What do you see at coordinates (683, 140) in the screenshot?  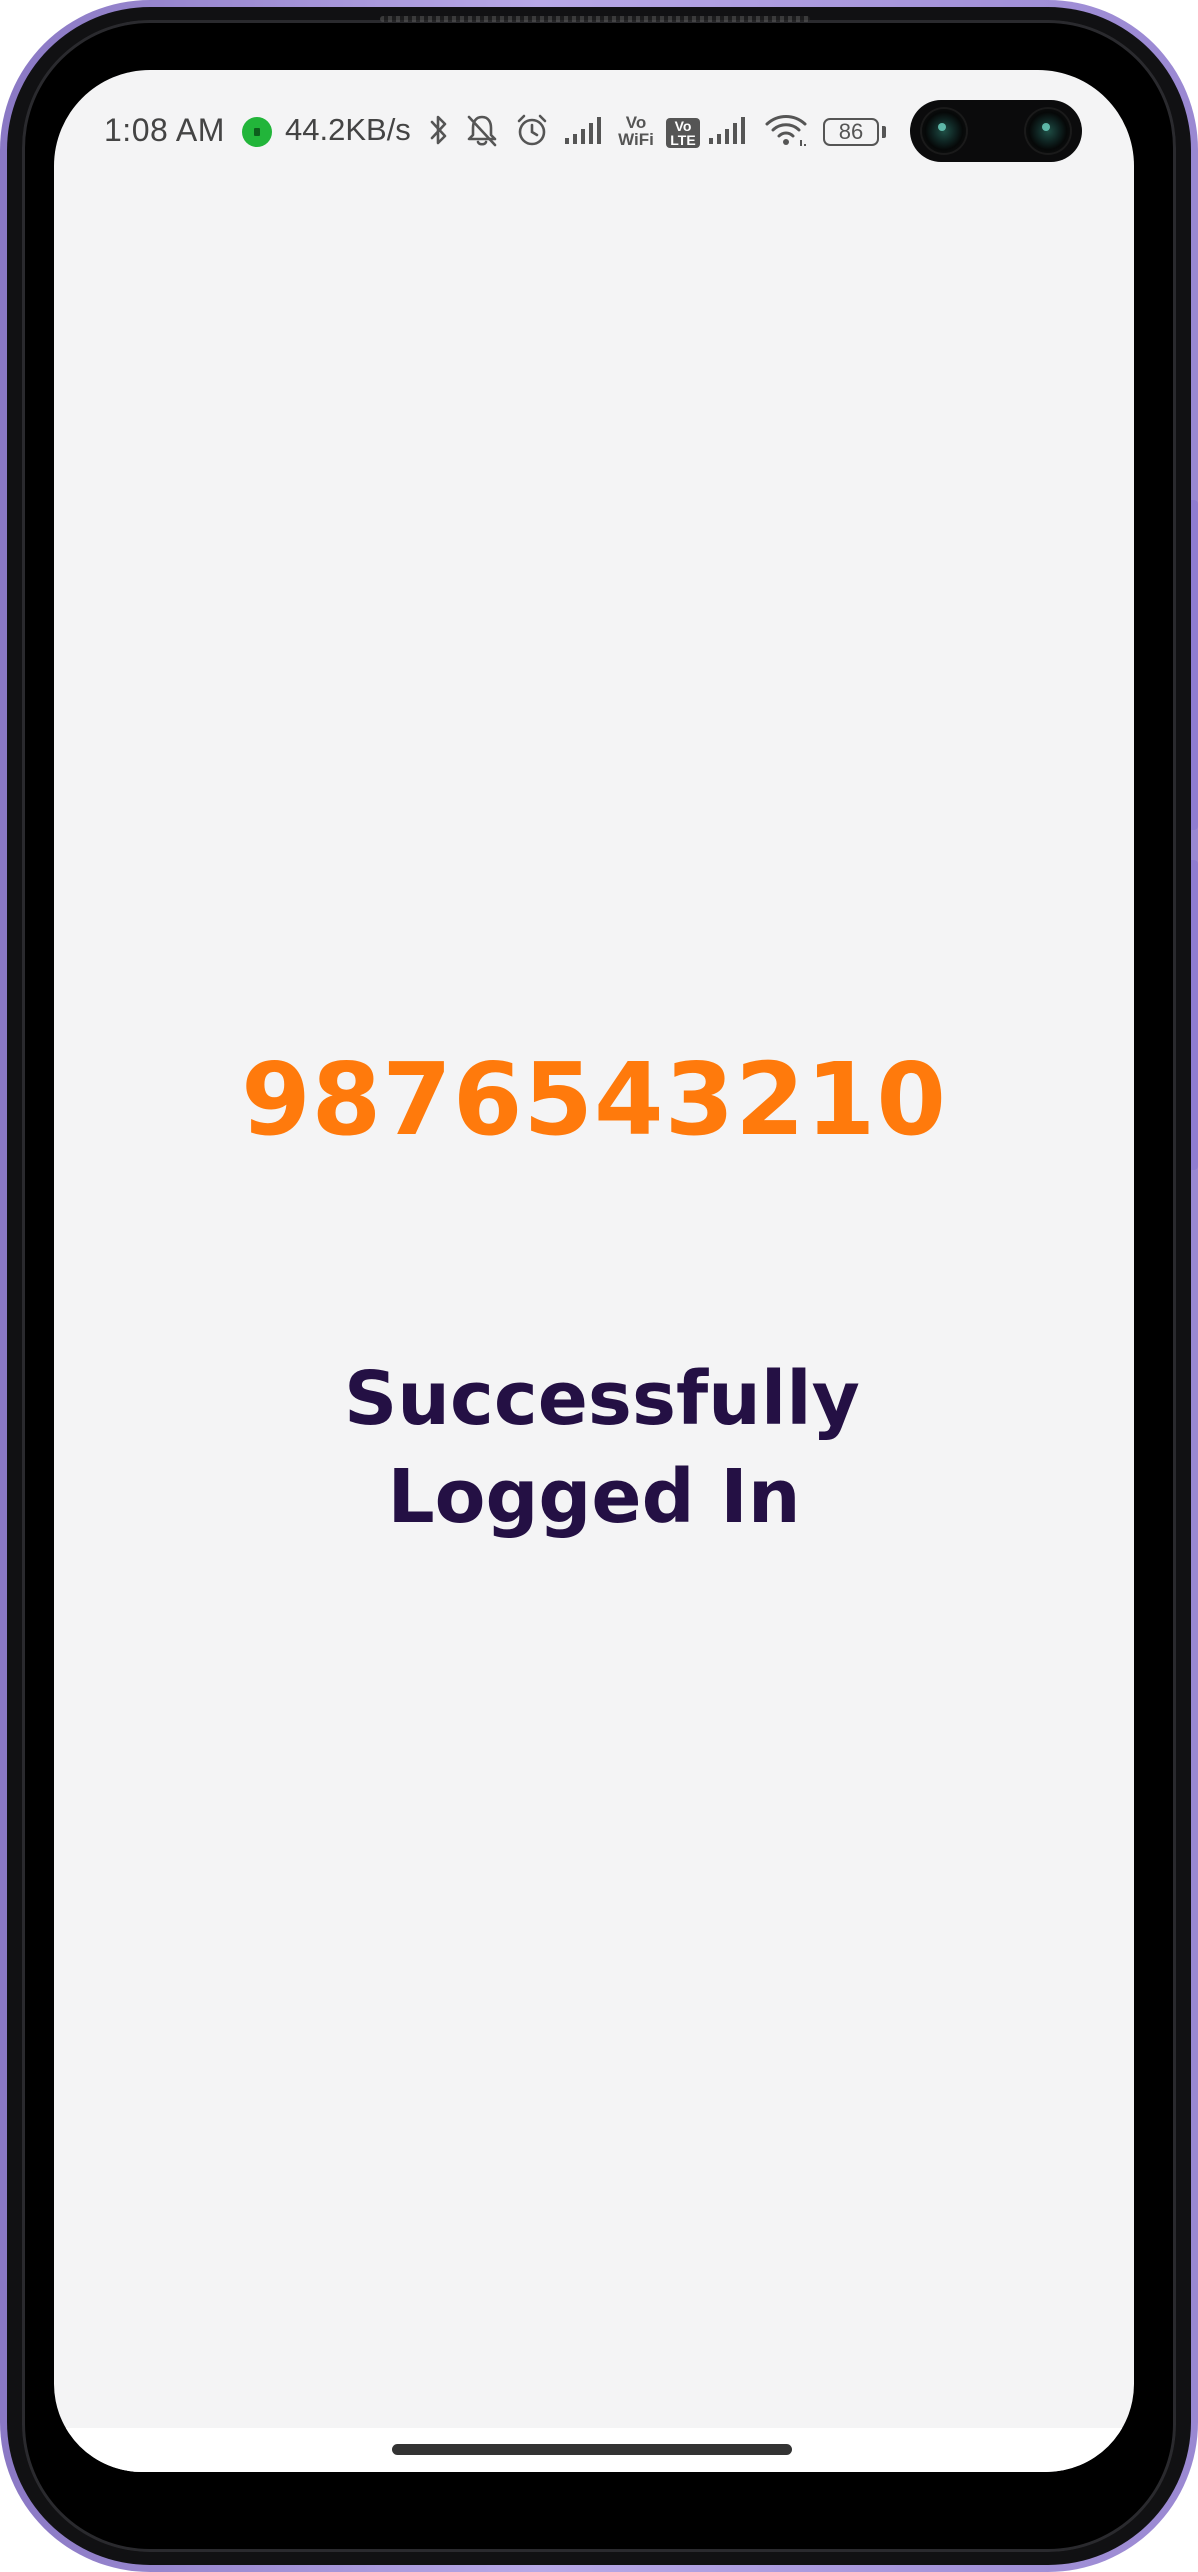 I see `volte-label-bottom: LTE` at bounding box center [683, 140].